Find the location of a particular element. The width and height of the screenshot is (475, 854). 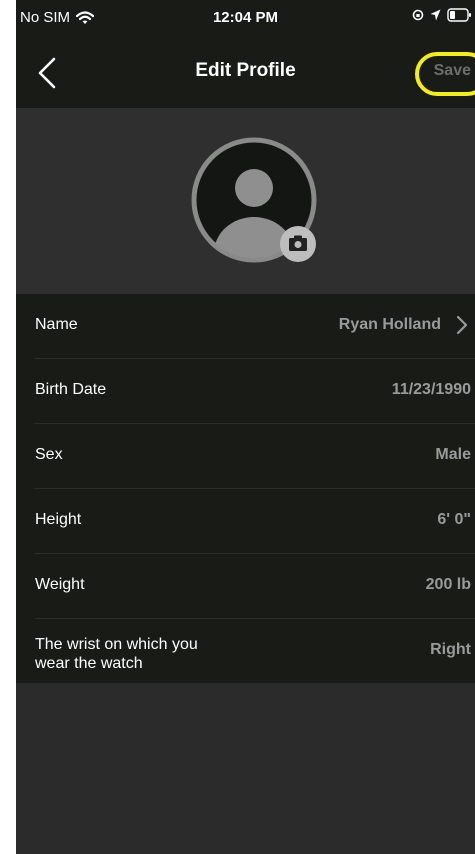

status-bar: No SIM 12:04 PM is located at coordinates (245, 19).